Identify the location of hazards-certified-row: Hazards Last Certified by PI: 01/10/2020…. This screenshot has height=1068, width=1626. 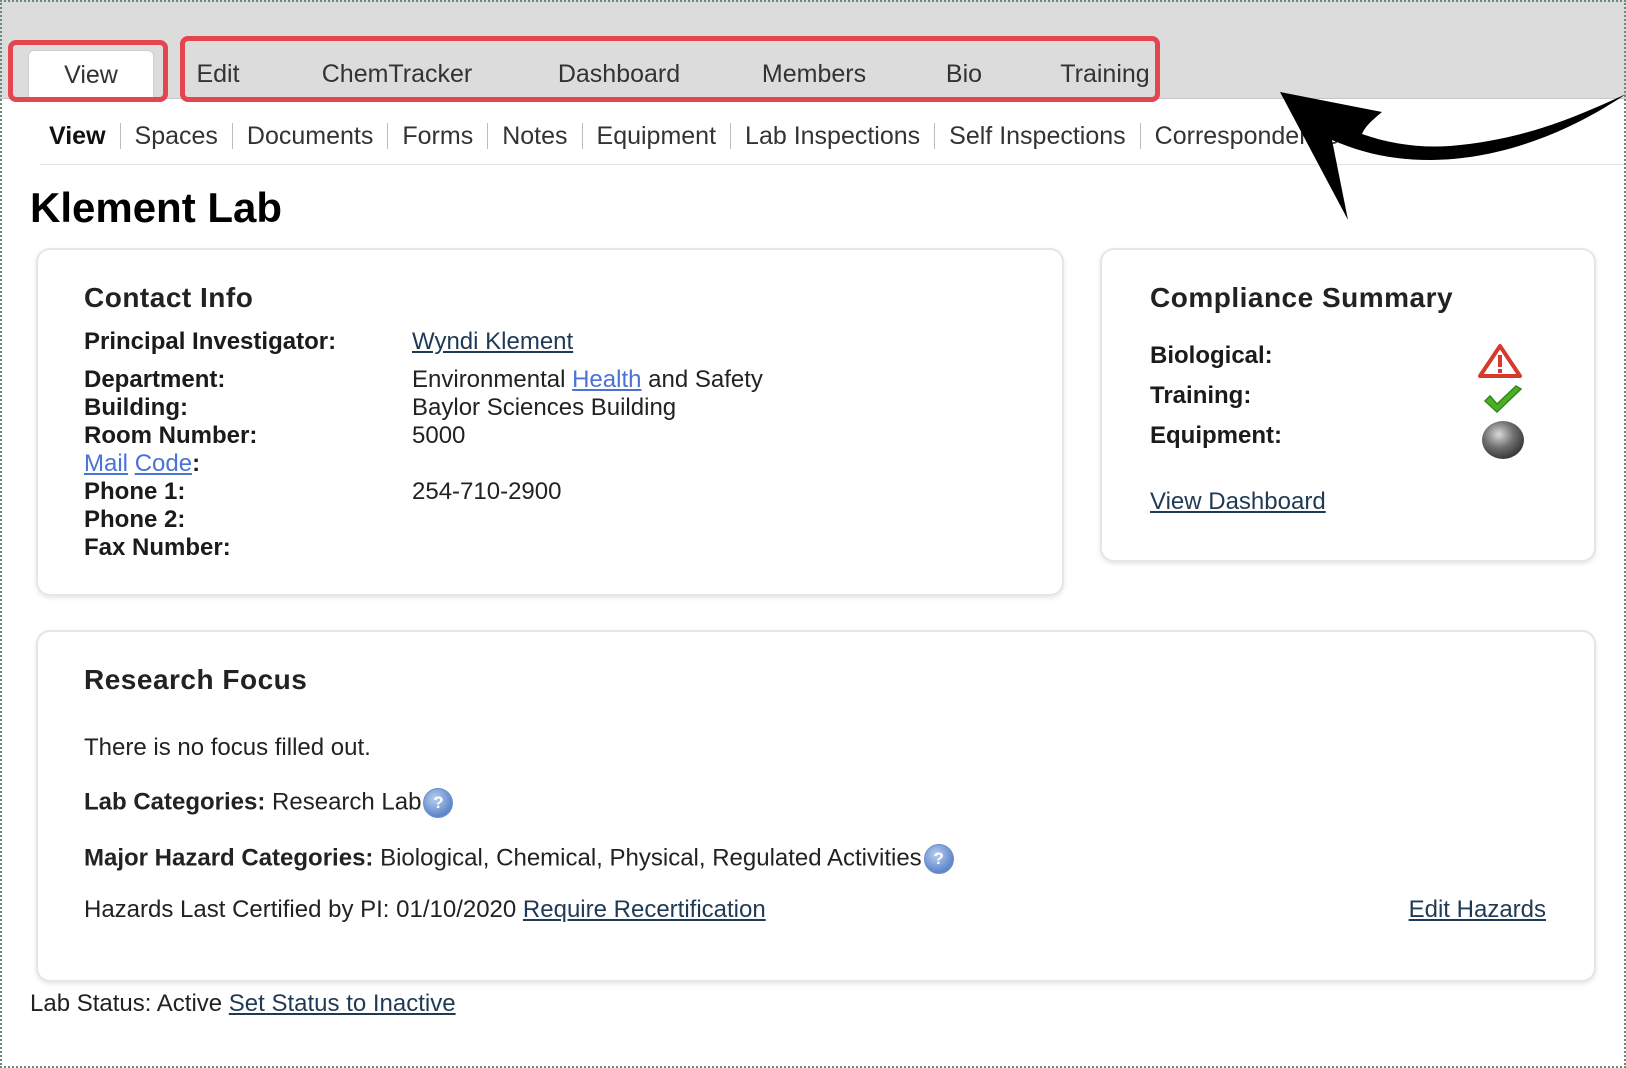
(425, 910).